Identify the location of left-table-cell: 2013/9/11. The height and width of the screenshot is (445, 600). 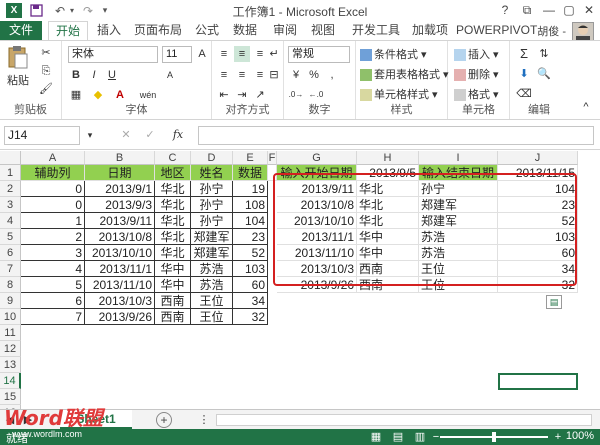
(120, 221).